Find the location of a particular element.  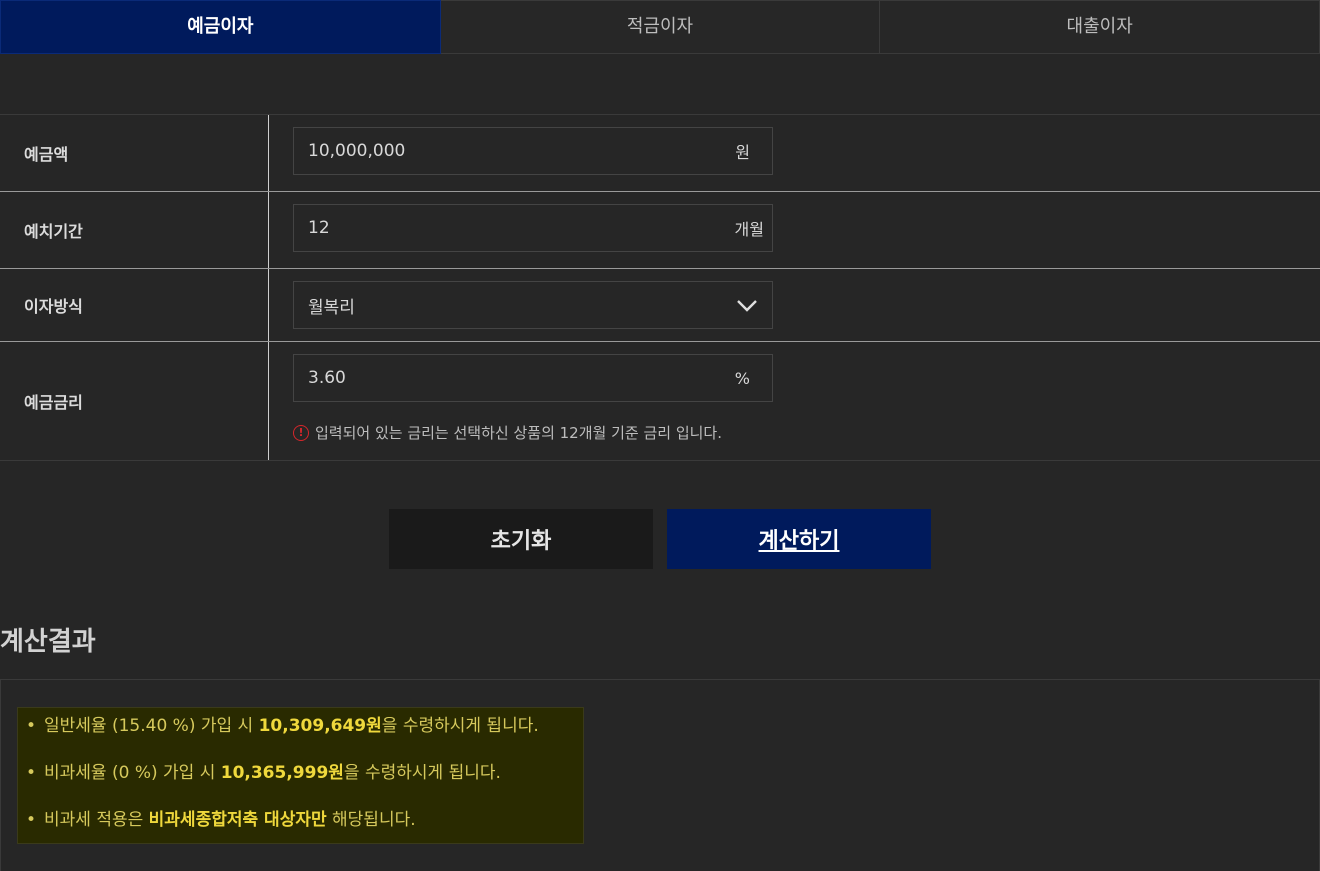

row-interest-method: 이자방식 월복리 is located at coordinates (660, 305).